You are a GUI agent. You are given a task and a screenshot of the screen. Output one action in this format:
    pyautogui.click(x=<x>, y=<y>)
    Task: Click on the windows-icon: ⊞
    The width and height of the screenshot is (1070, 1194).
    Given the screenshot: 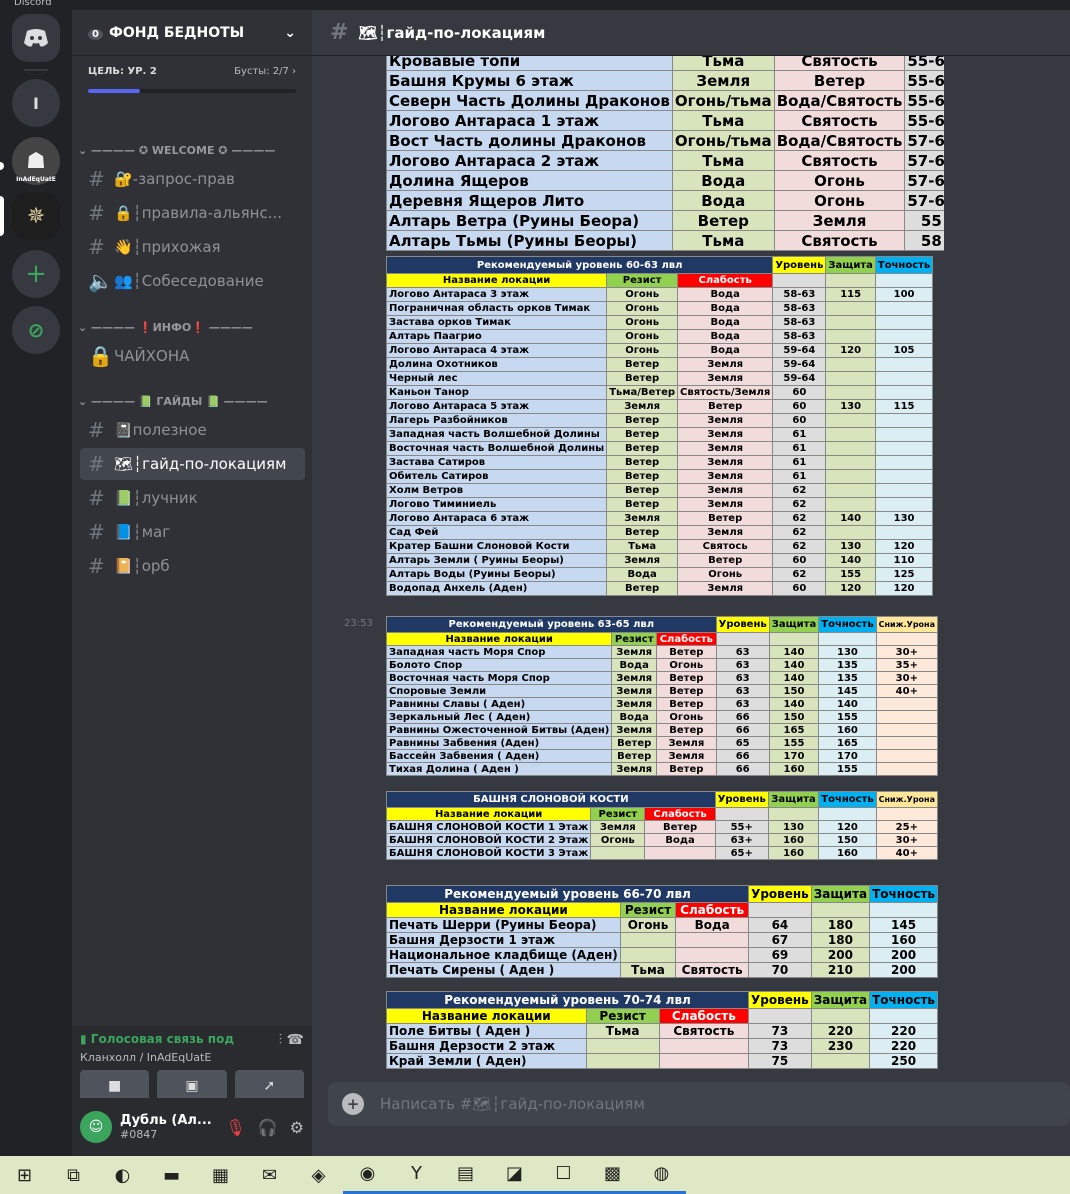 What is the action you would take?
    pyautogui.click(x=24, y=1175)
    